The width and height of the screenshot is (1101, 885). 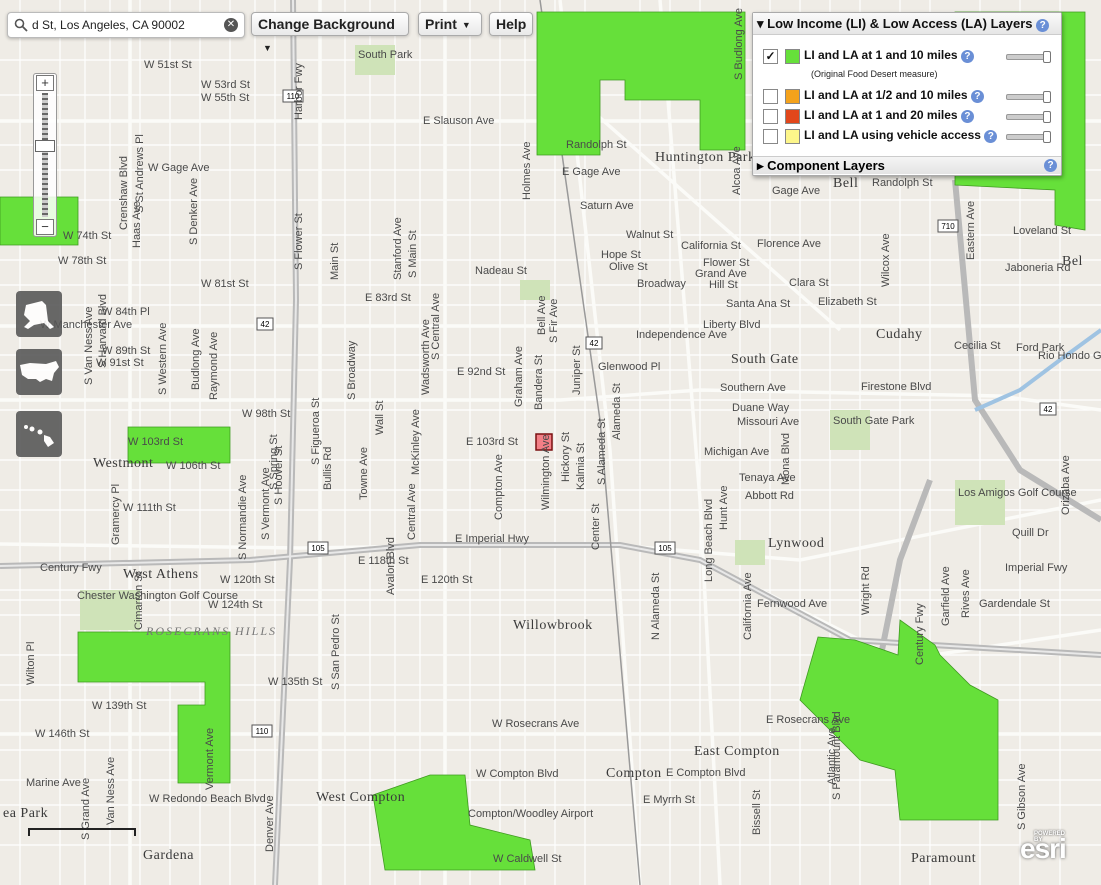 What do you see at coordinates (326, 24) in the screenshot?
I see `change-background-label: Change Background` at bounding box center [326, 24].